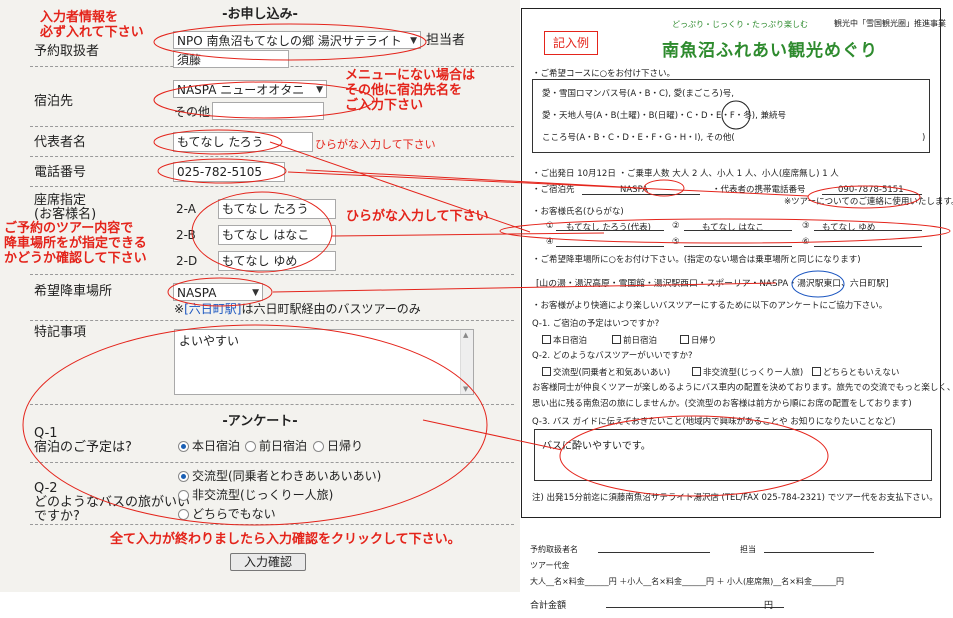  What do you see at coordinates (410, 75) in the screenshot?
I see `anno-lodging-1: メニューにない場合は` at bounding box center [410, 75].